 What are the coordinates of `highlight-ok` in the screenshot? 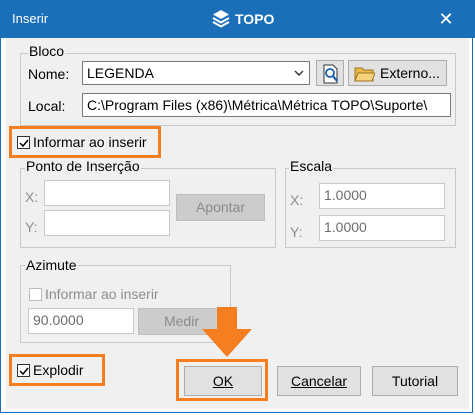 It's located at (222, 380).